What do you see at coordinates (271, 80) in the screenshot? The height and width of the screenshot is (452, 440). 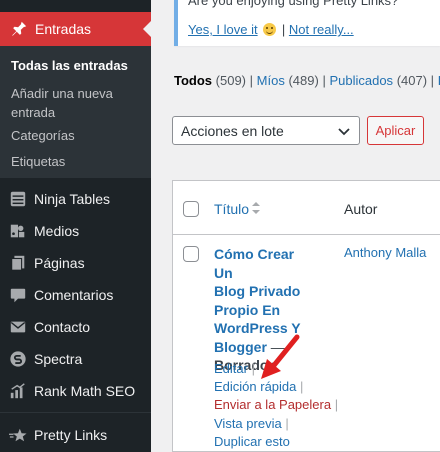 I see `filter-mine: Míos` at bounding box center [271, 80].